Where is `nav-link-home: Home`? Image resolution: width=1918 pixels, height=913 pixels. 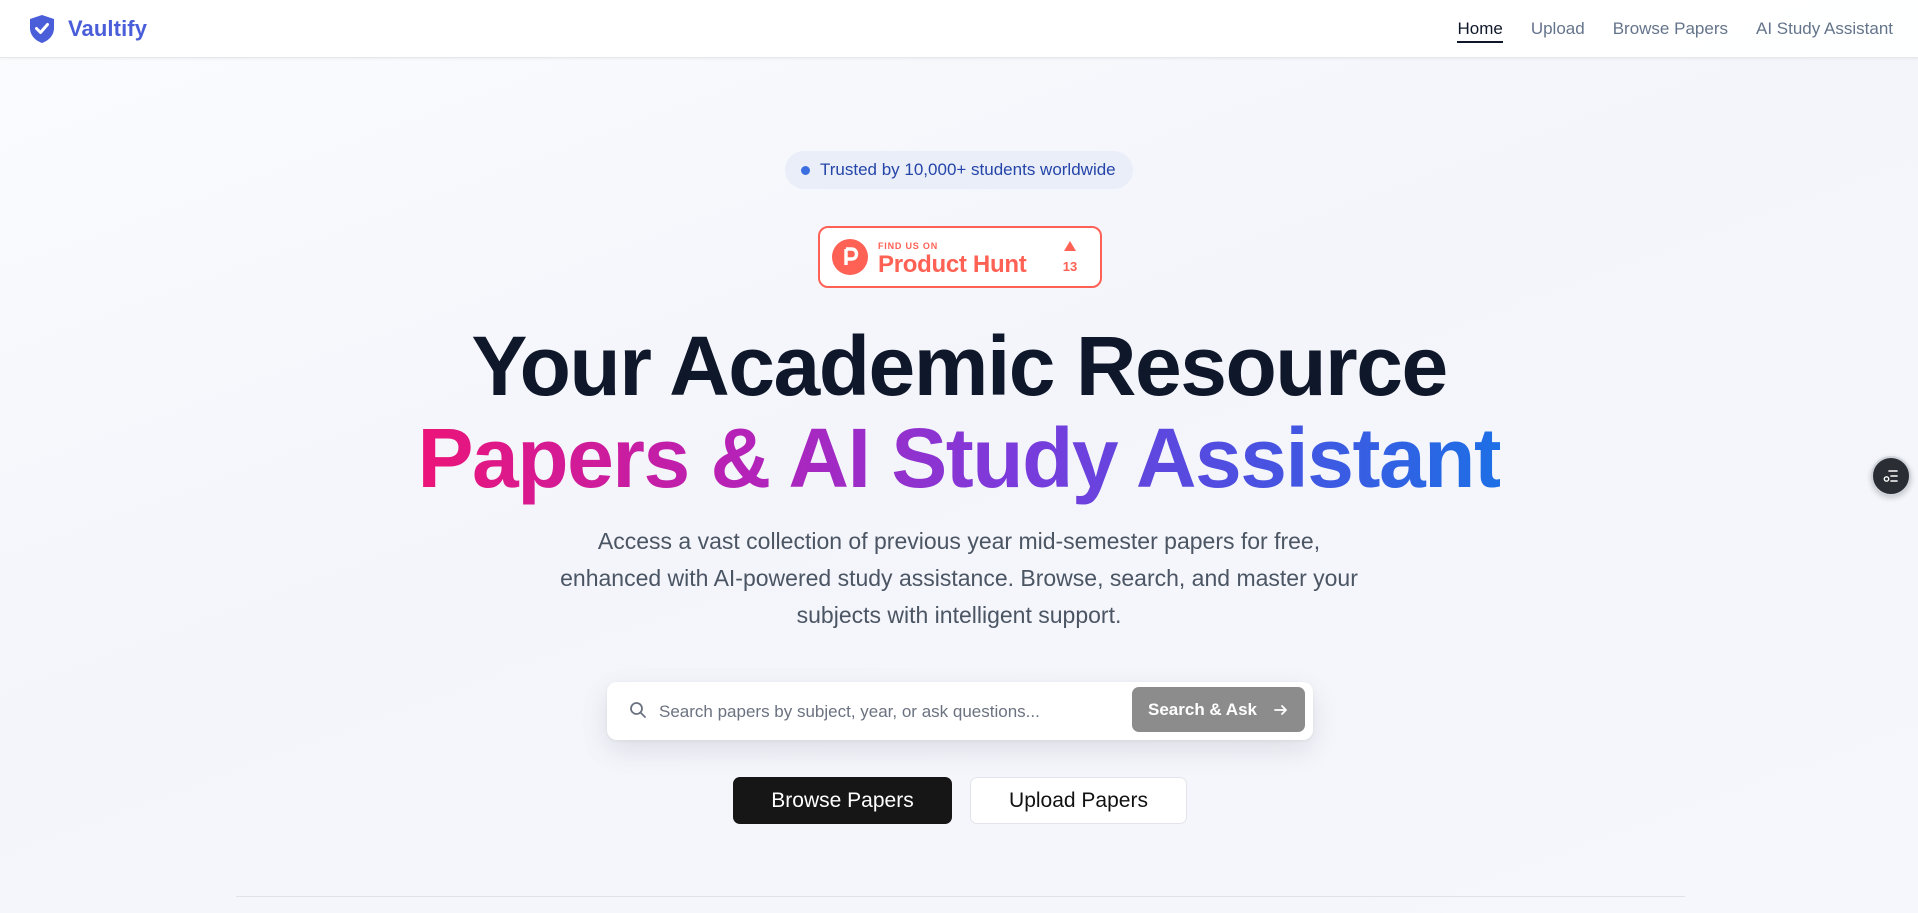 nav-link-home: Home is located at coordinates (1480, 29).